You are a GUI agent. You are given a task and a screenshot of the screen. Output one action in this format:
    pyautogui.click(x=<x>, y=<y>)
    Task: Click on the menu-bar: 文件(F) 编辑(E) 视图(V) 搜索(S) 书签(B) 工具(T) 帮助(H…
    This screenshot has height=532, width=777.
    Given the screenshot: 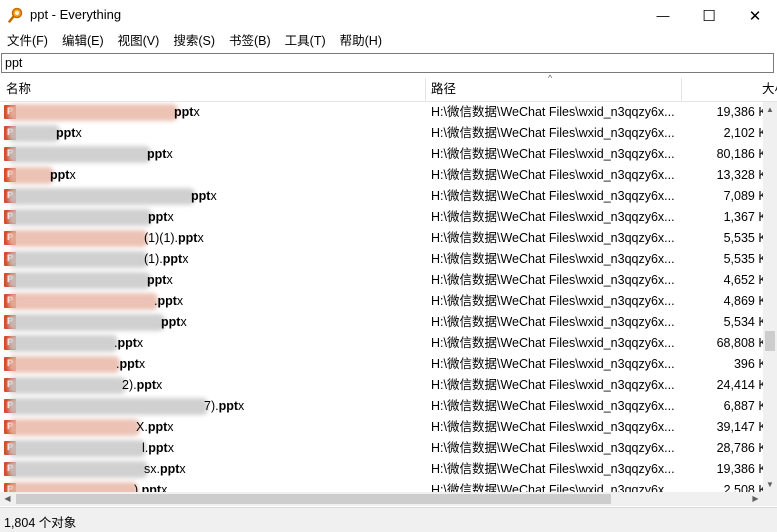 What is the action you would take?
    pyautogui.click(x=388, y=41)
    